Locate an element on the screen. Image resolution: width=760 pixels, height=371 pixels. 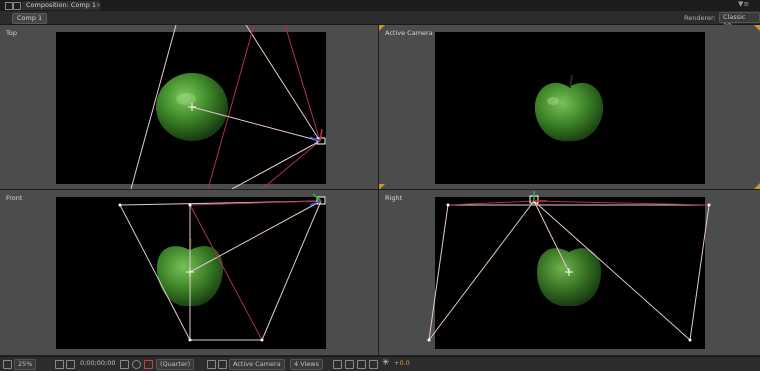
panel-menu-icon: ▼≡ is located at coordinates (743, 4).